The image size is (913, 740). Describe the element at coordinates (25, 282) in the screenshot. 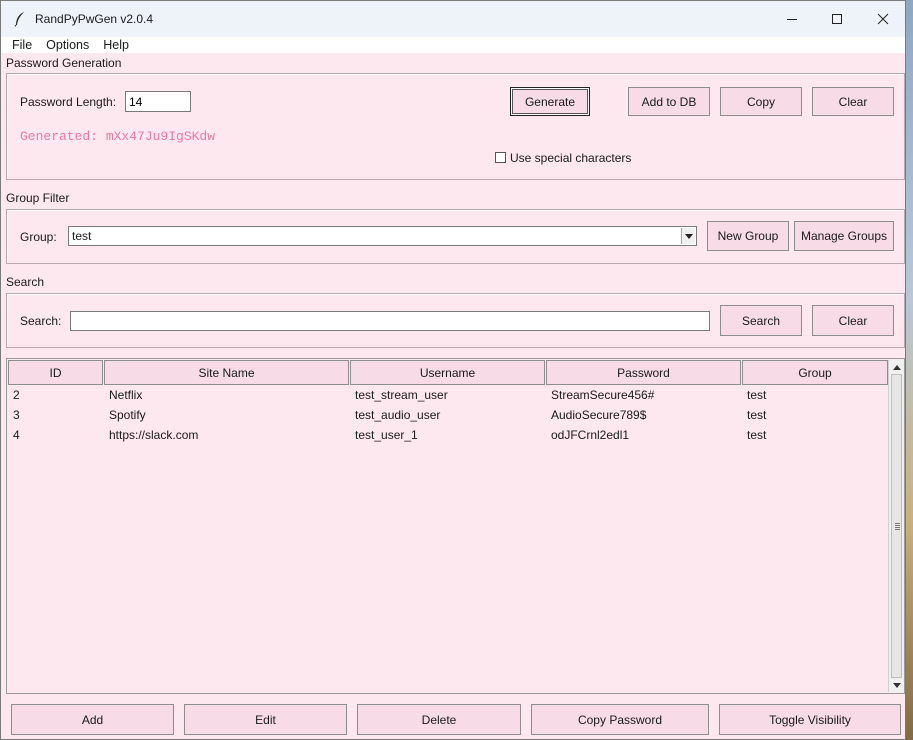

I see `search-section-label: Search` at that location.